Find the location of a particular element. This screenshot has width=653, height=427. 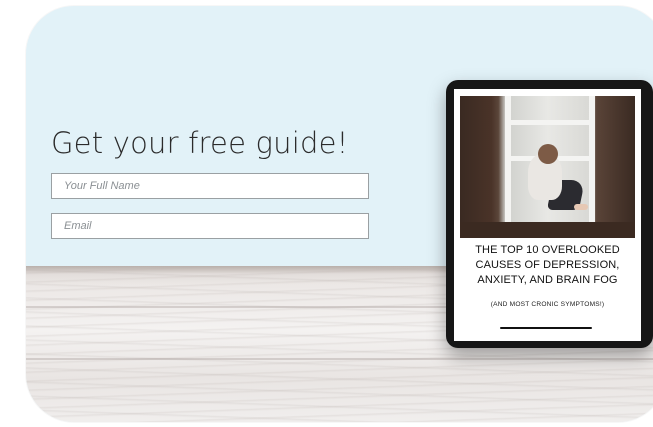

tablet-home-bar is located at coordinates (546, 328).